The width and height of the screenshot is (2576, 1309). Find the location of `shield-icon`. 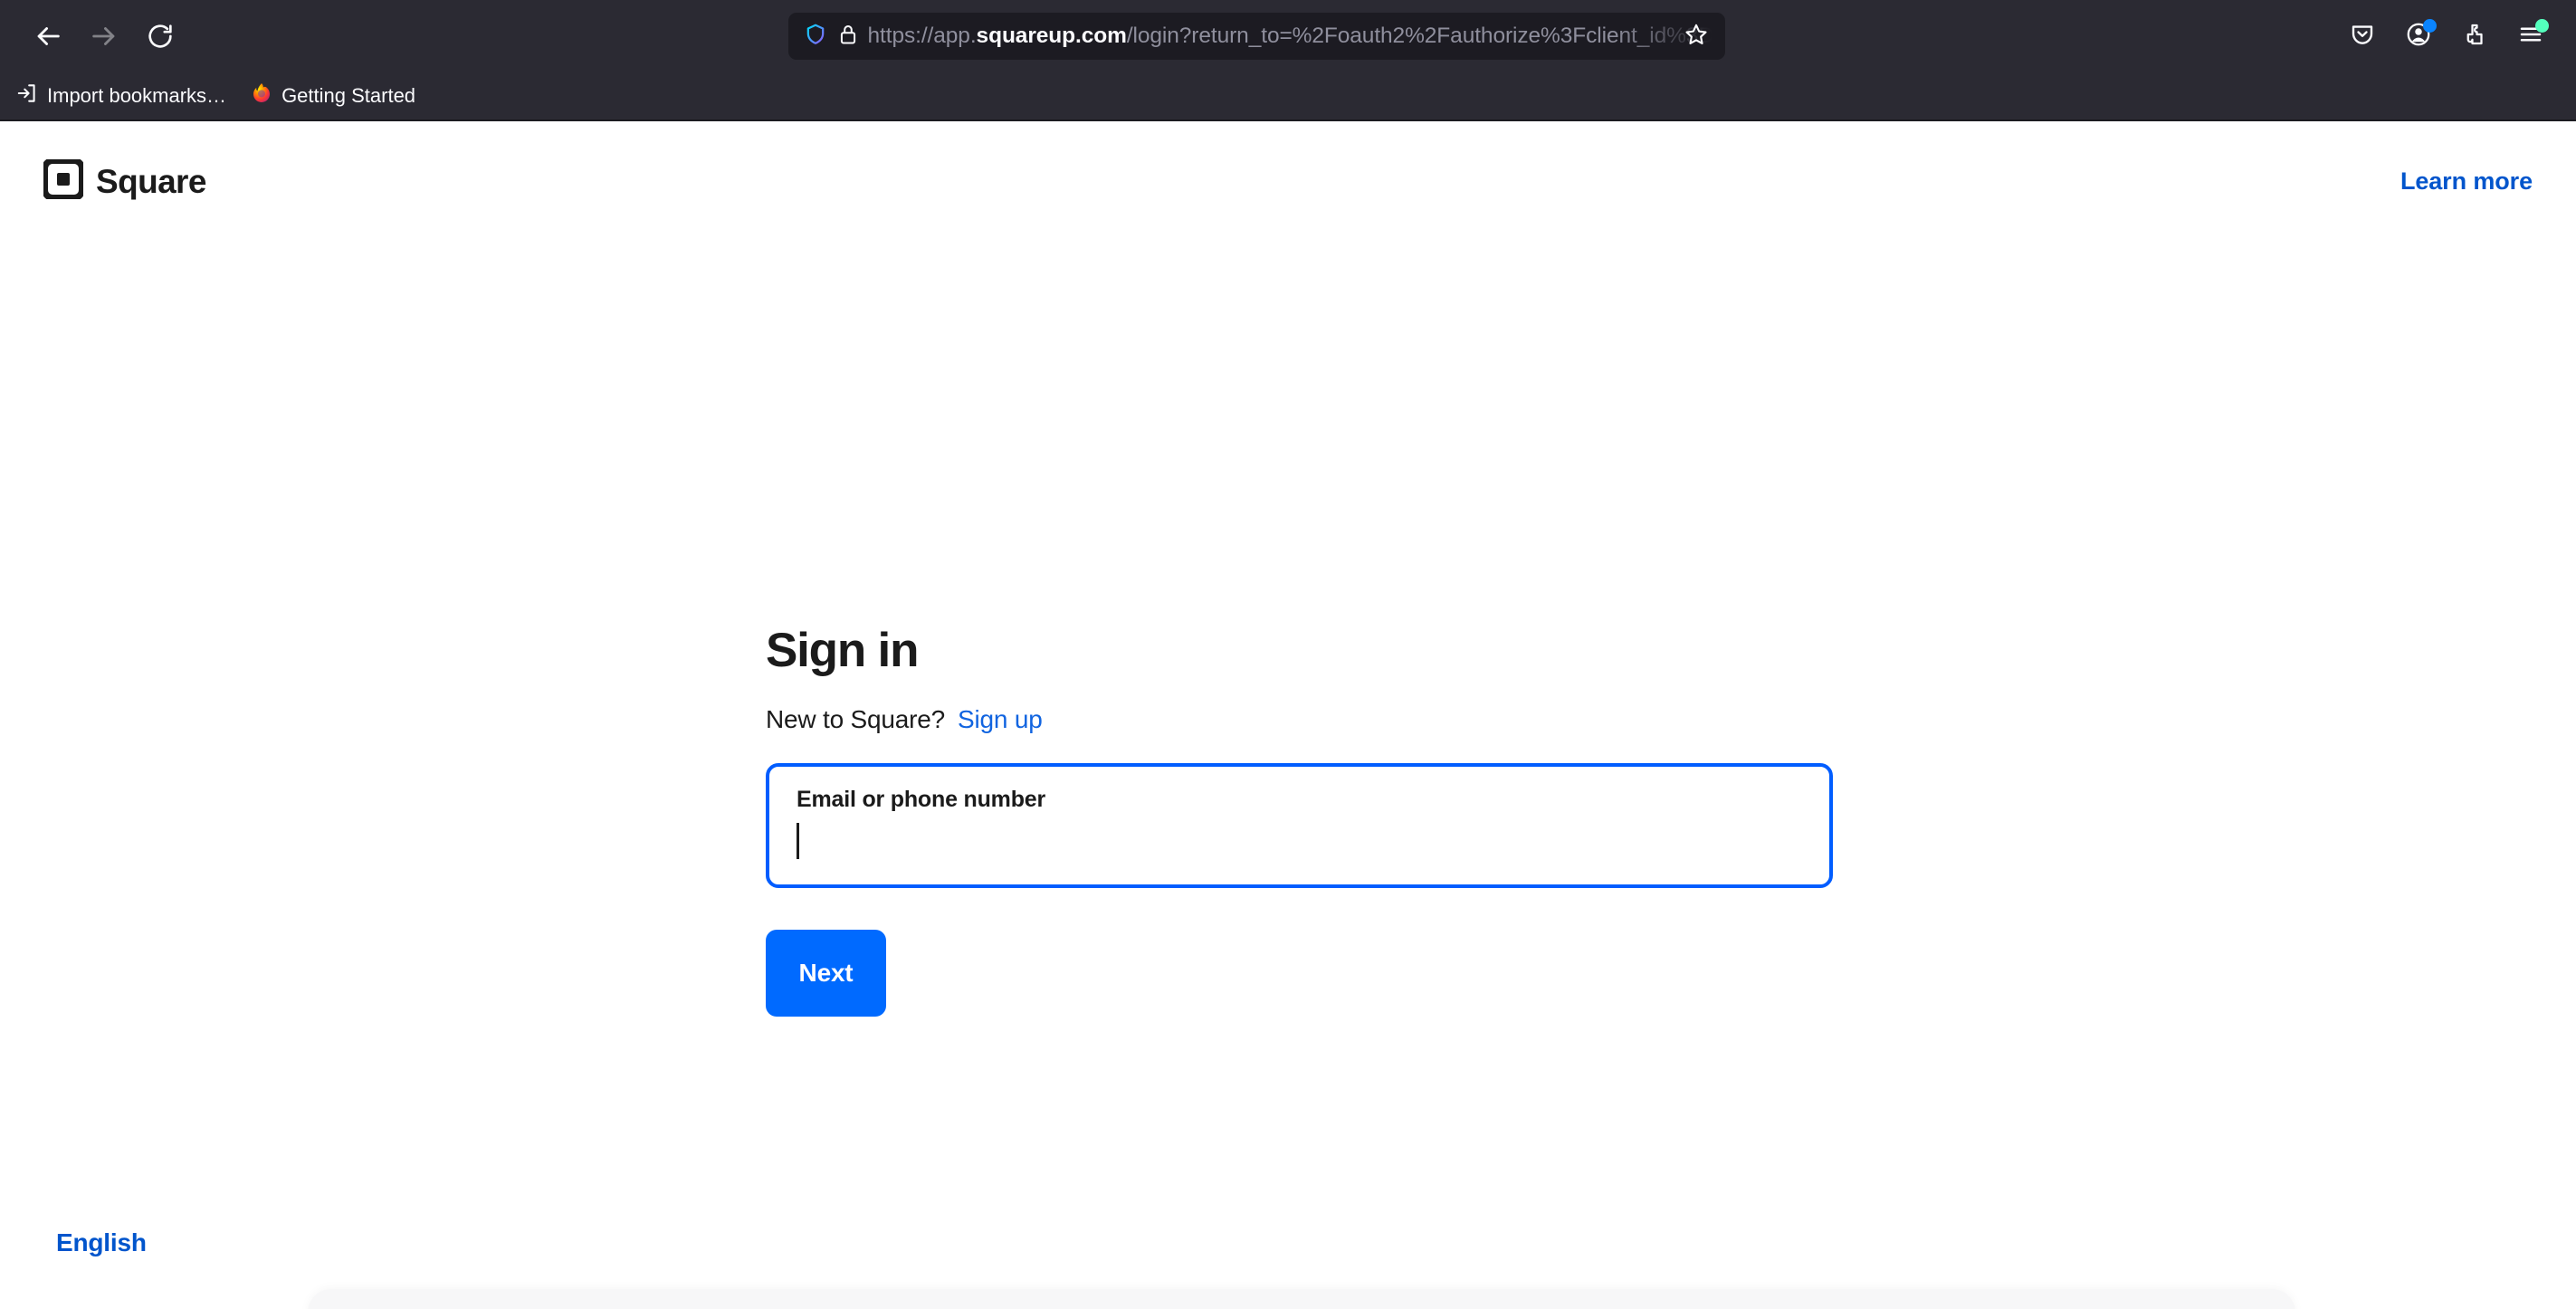

shield-icon is located at coordinates (816, 37).